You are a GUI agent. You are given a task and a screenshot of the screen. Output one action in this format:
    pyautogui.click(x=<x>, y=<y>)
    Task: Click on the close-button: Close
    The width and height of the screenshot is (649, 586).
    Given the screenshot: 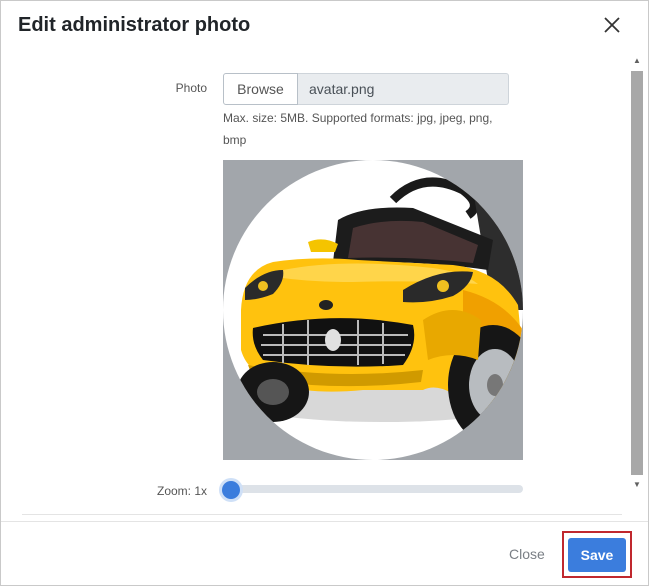 What is the action you would take?
    pyautogui.click(x=527, y=554)
    